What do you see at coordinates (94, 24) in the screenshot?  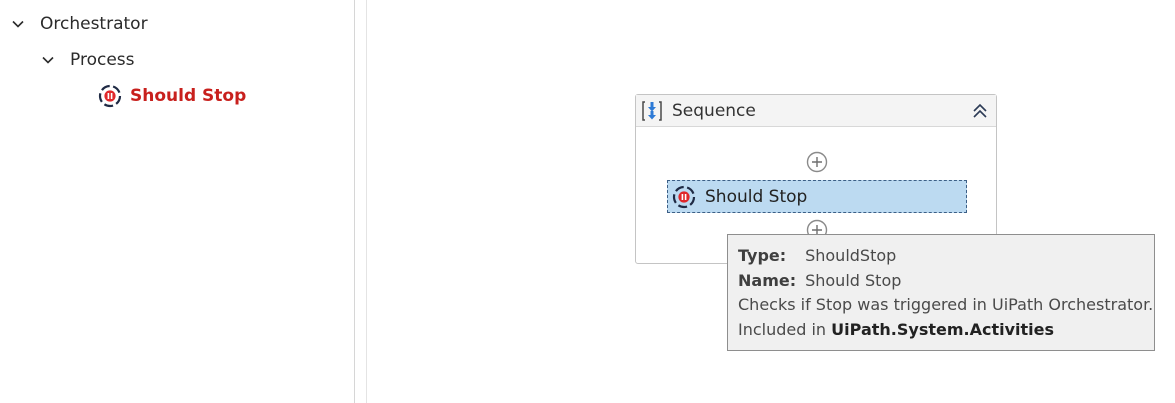 I see `tree-item-label: Orchestrator` at bounding box center [94, 24].